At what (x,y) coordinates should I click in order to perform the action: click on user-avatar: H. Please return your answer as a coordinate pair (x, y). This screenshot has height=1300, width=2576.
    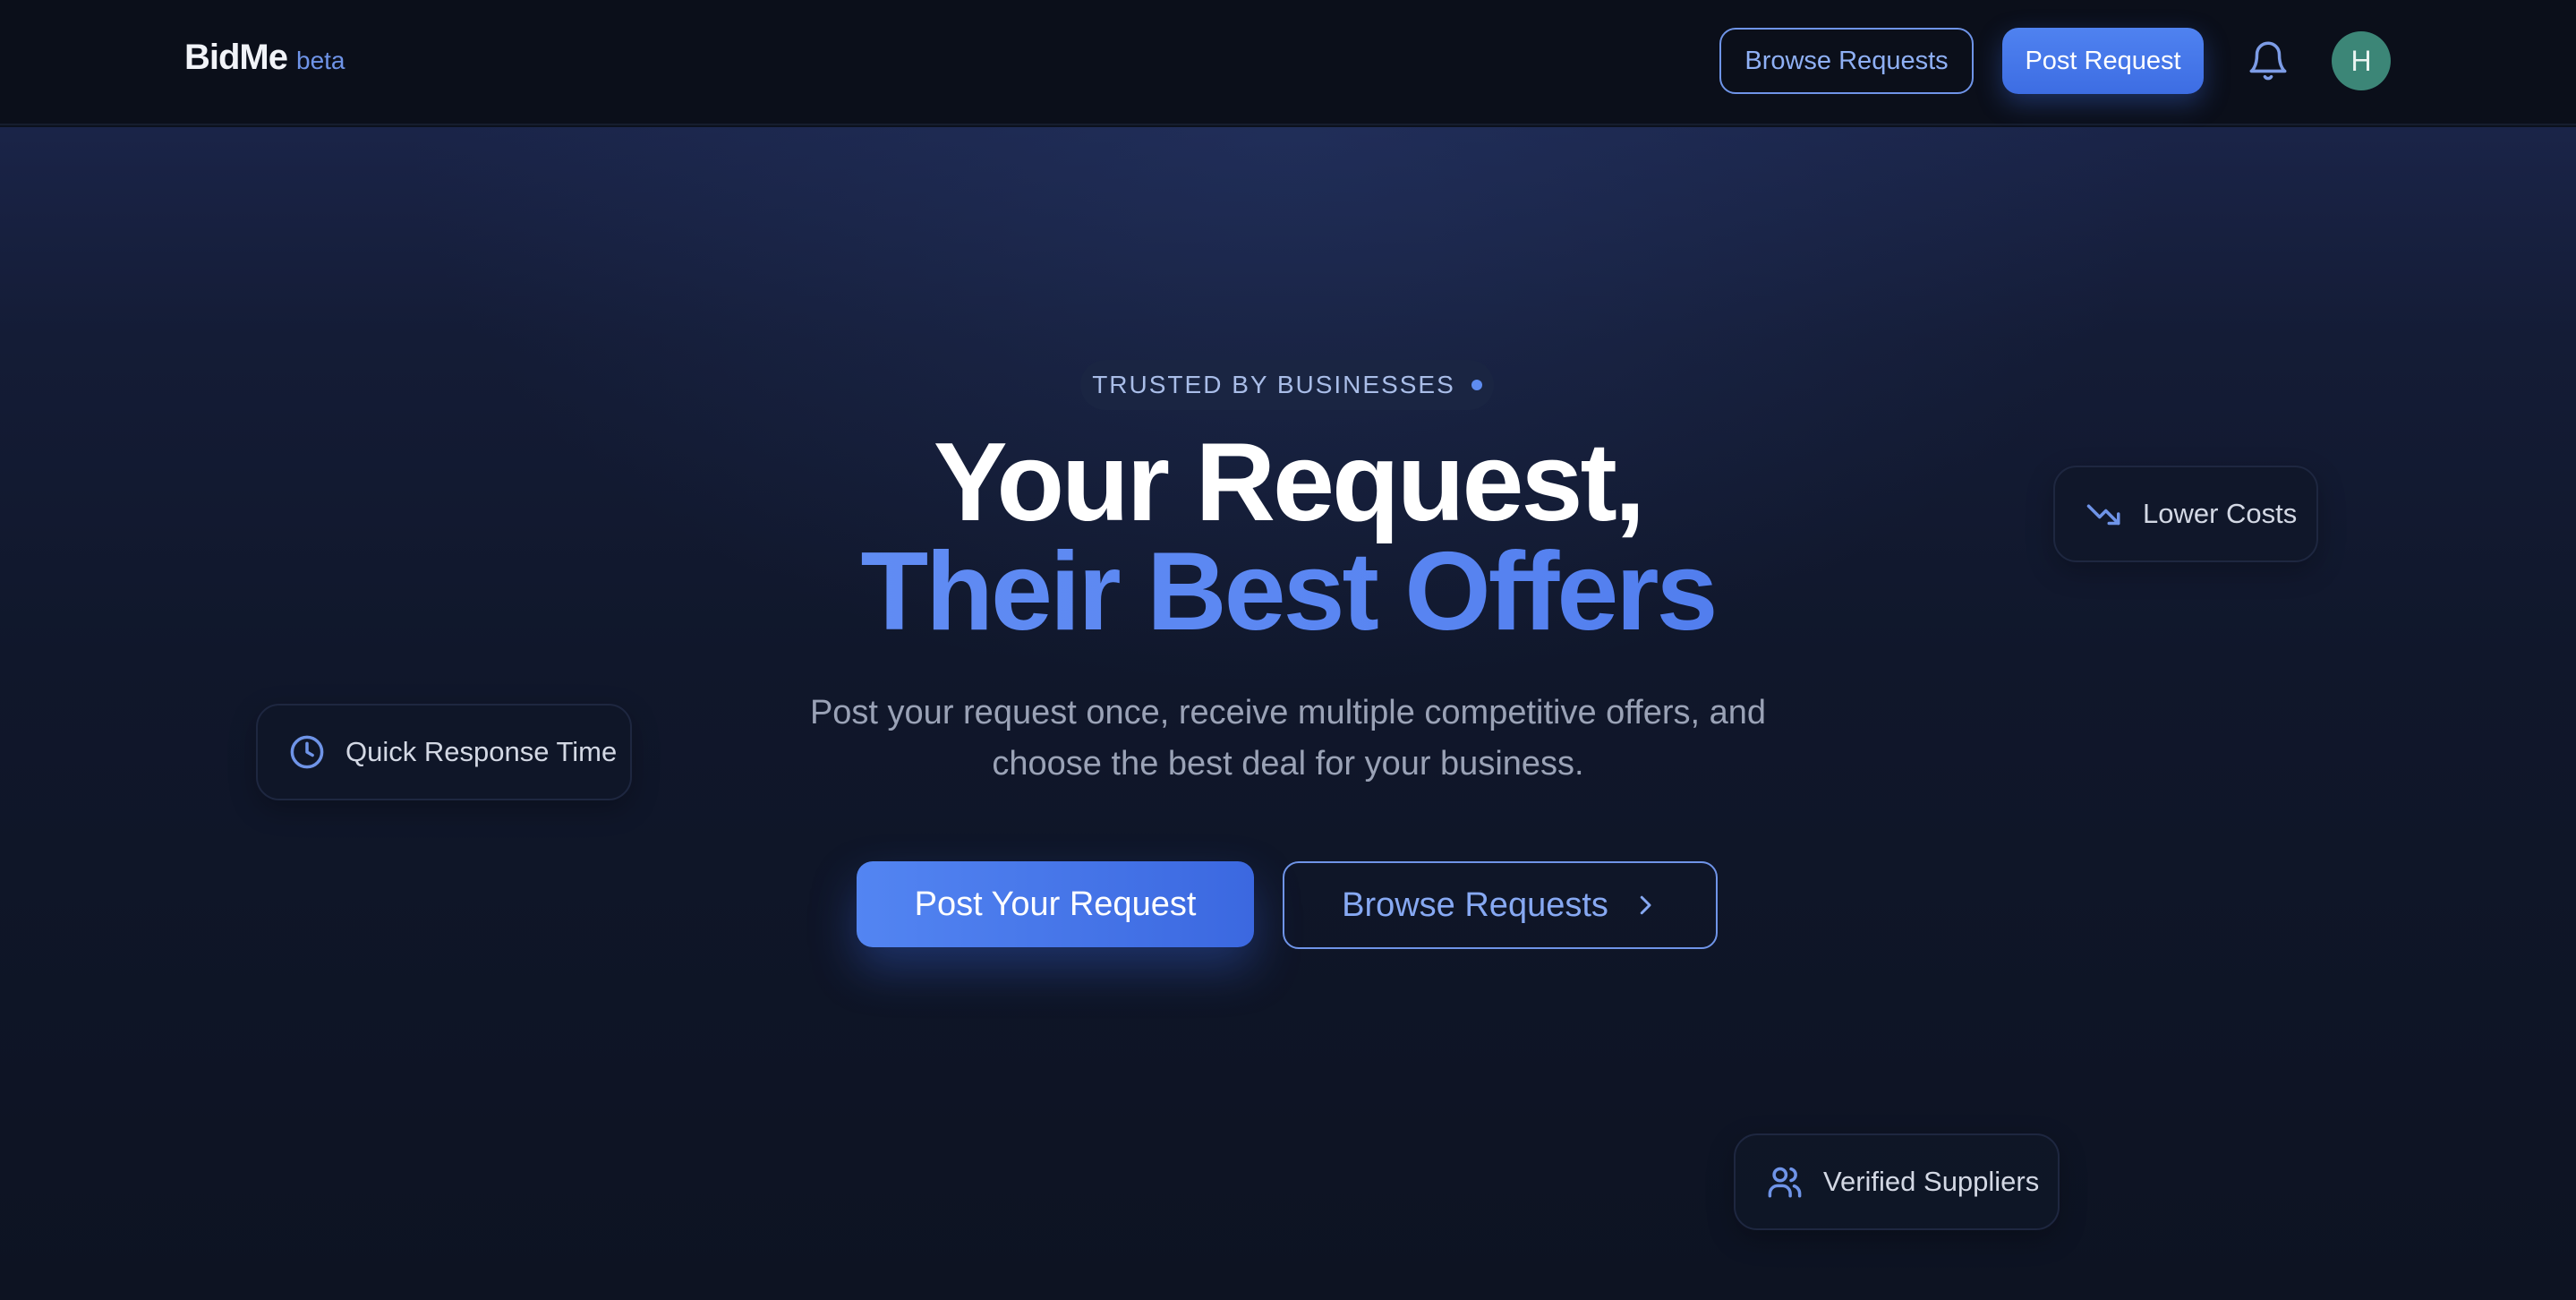
    Looking at the image, I should click on (2361, 60).